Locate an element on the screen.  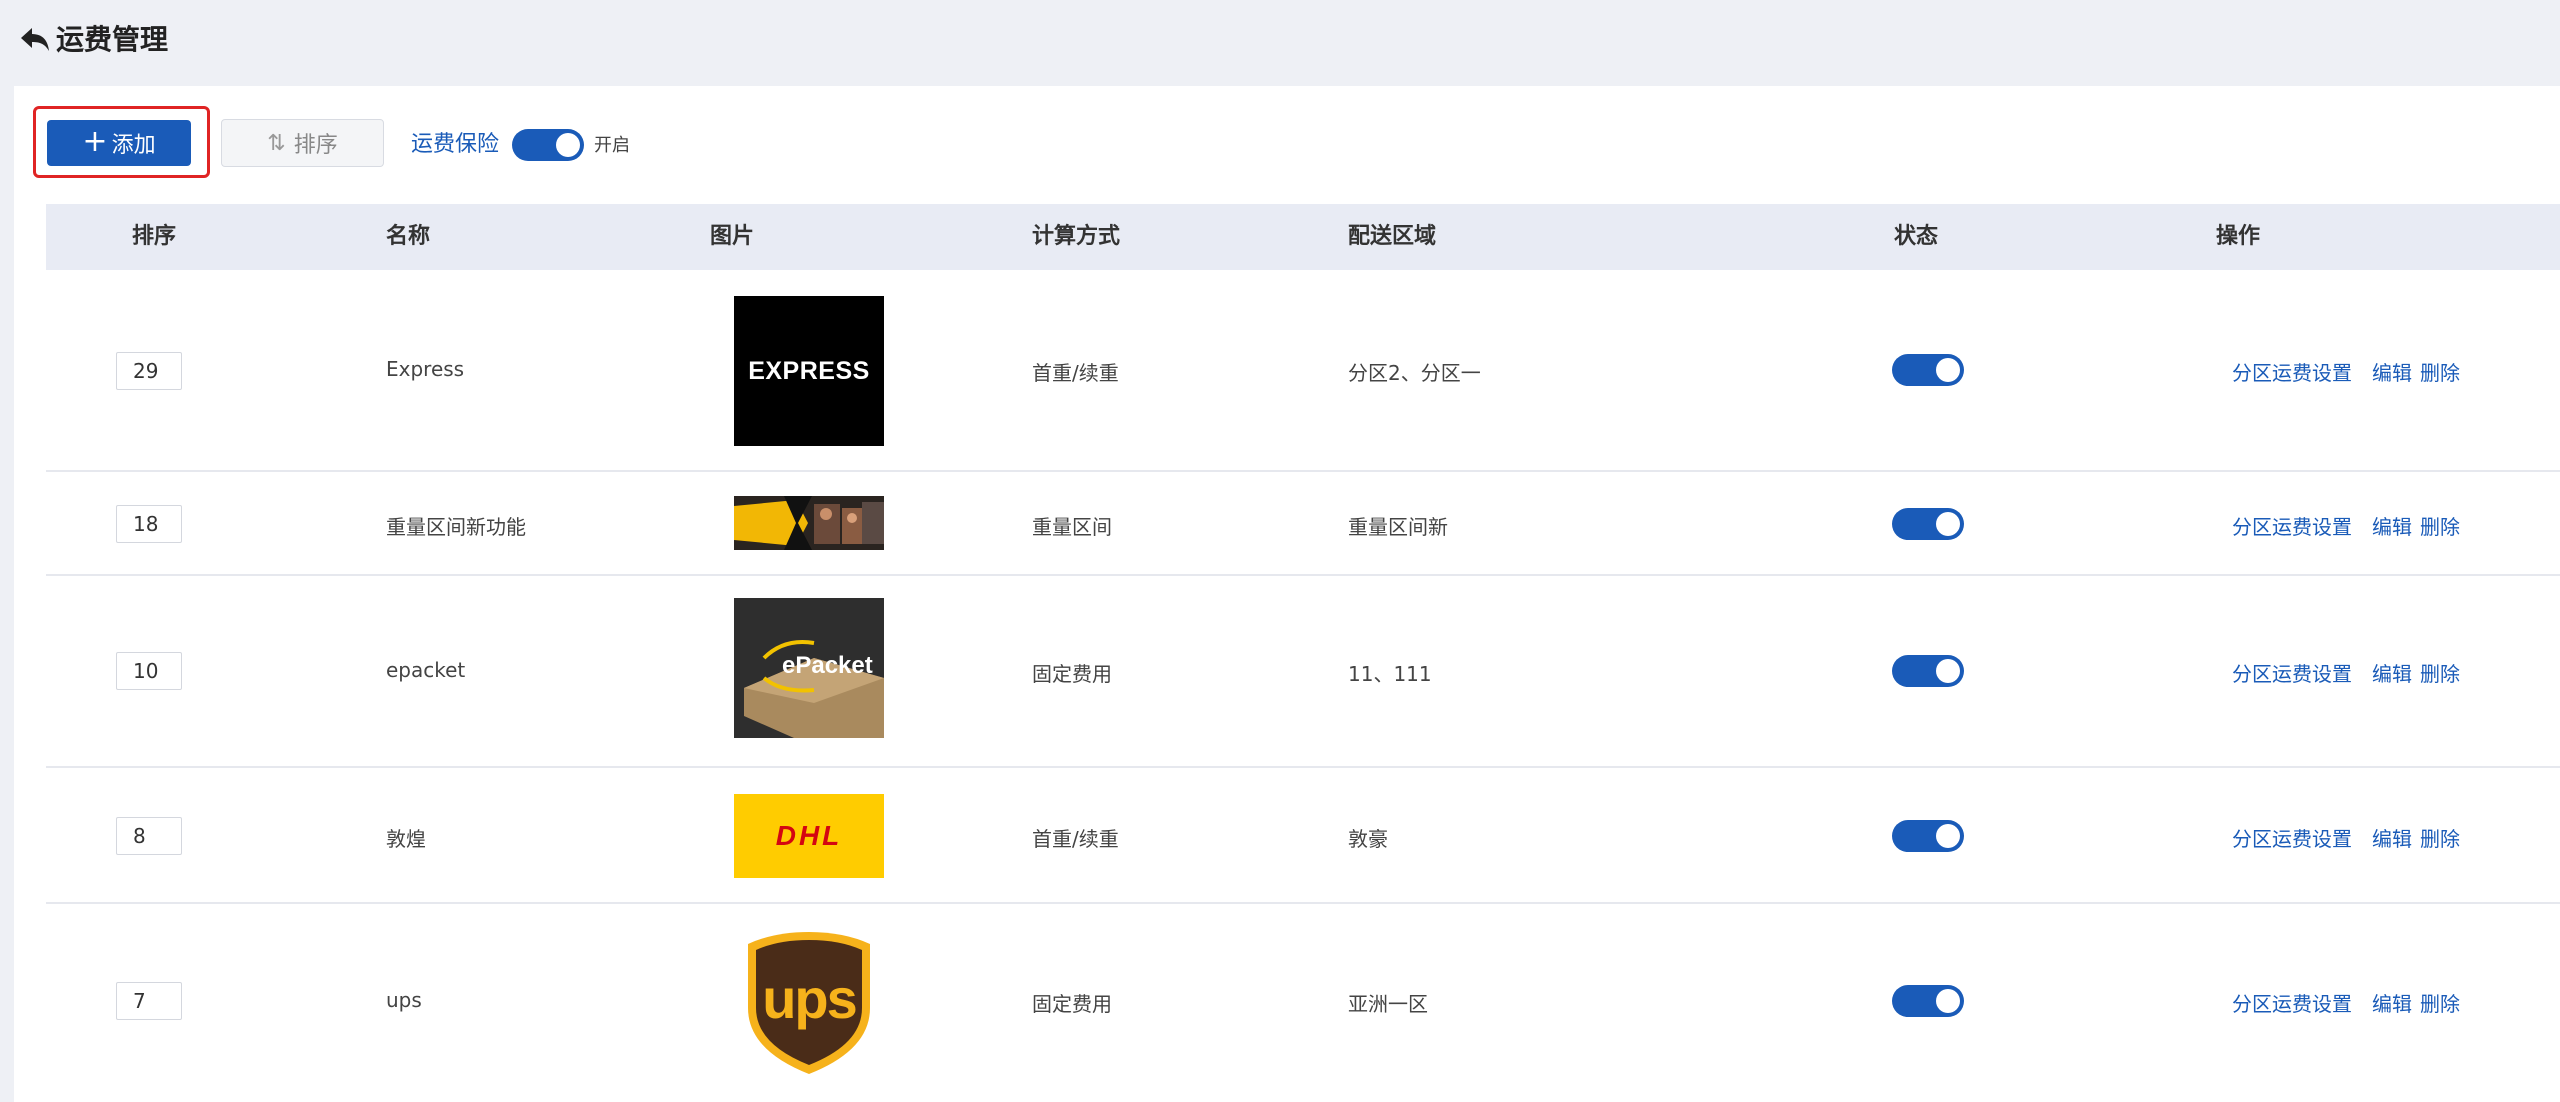
dhl-logo-image: DHL is located at coordinates (809, 836).